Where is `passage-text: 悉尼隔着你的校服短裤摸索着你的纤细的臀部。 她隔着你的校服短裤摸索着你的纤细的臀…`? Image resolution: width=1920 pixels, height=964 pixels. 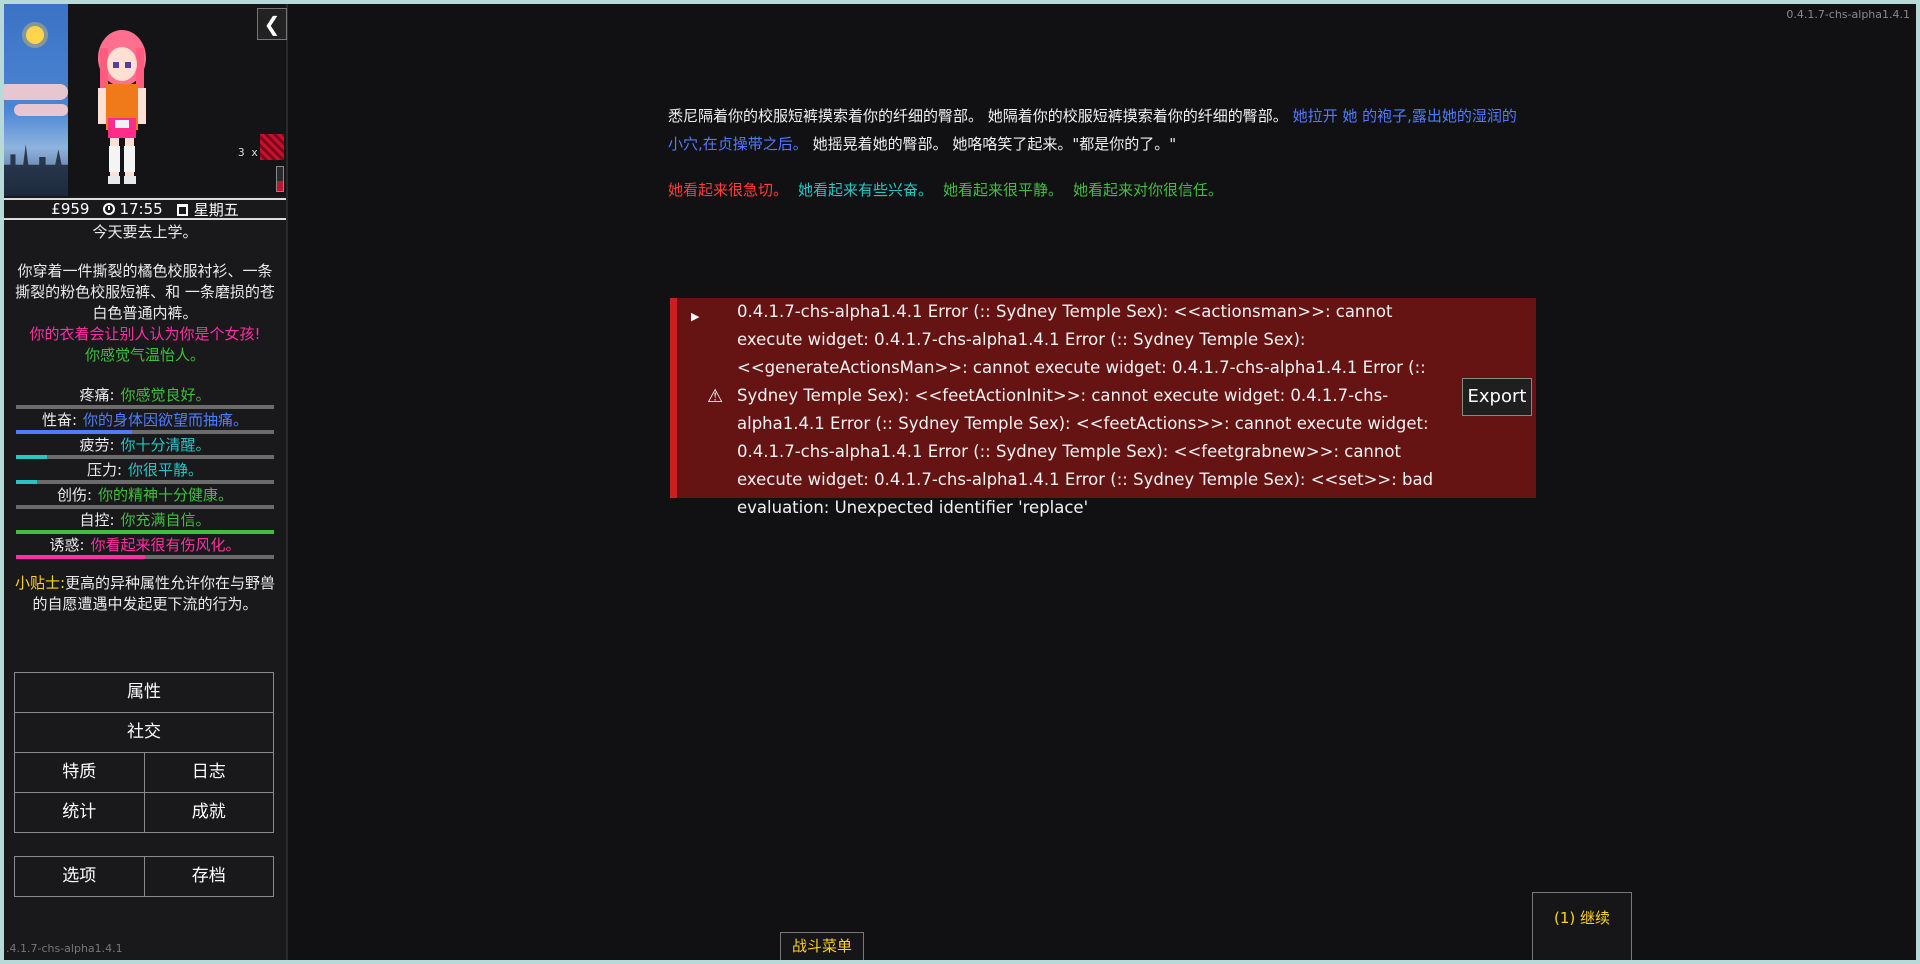 passage-text: 悉尼隔着你的校服短裤摸索着你的纤细的臀部。 她隔着你的校服短裤摸索着你的纤细的臀… is located at coordinates (1098, 130).